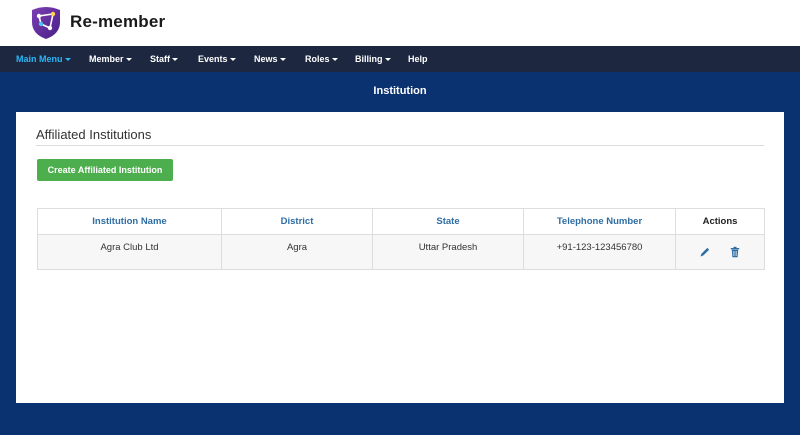 This screenshot has height=435, width=800. What do you see at coordinates (297, 252) in the screenshot?
I see `cell-district: Agra` at bounding box center [297, 252].